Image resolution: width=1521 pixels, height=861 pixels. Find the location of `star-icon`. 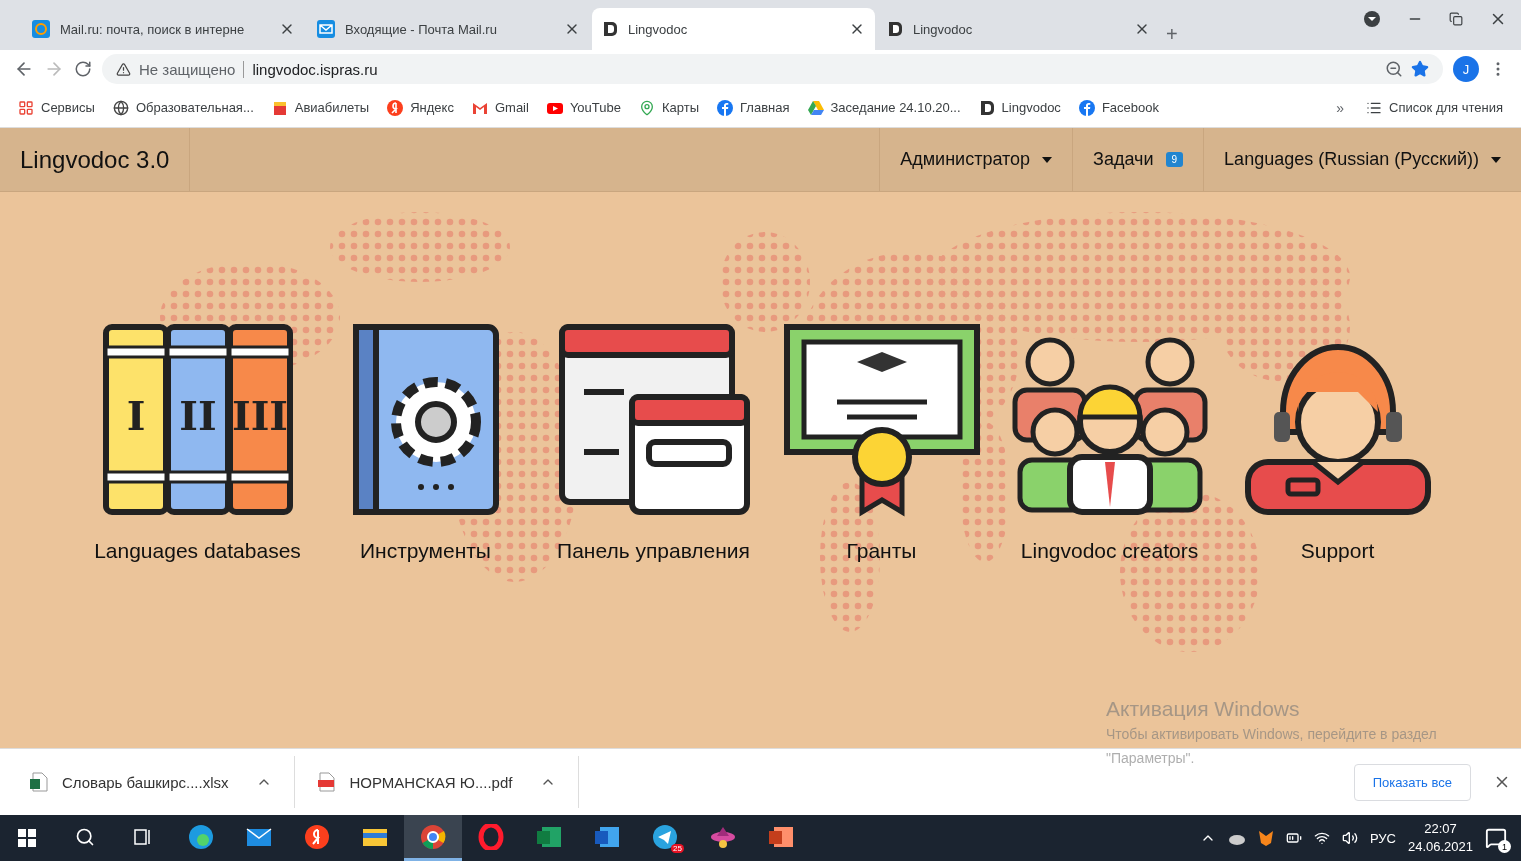

star-icon is located at coordinates (1420, 69).